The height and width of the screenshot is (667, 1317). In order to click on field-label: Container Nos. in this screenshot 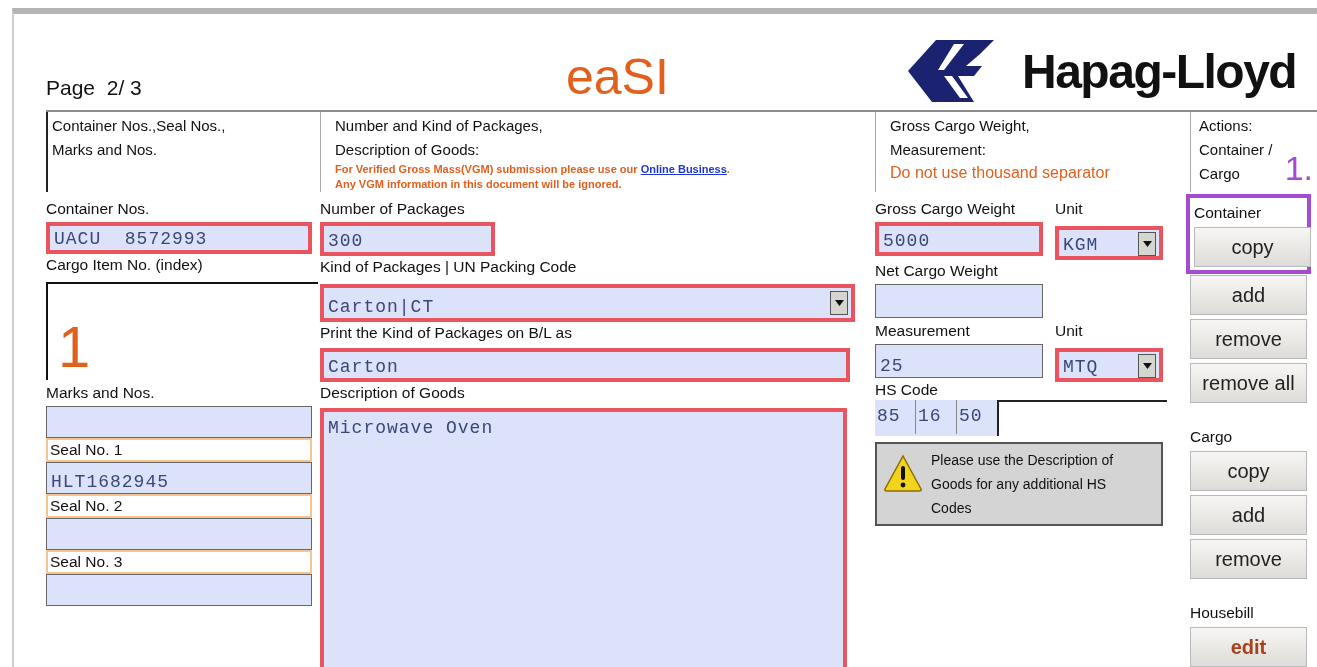, I will do `click(98, 209)`.